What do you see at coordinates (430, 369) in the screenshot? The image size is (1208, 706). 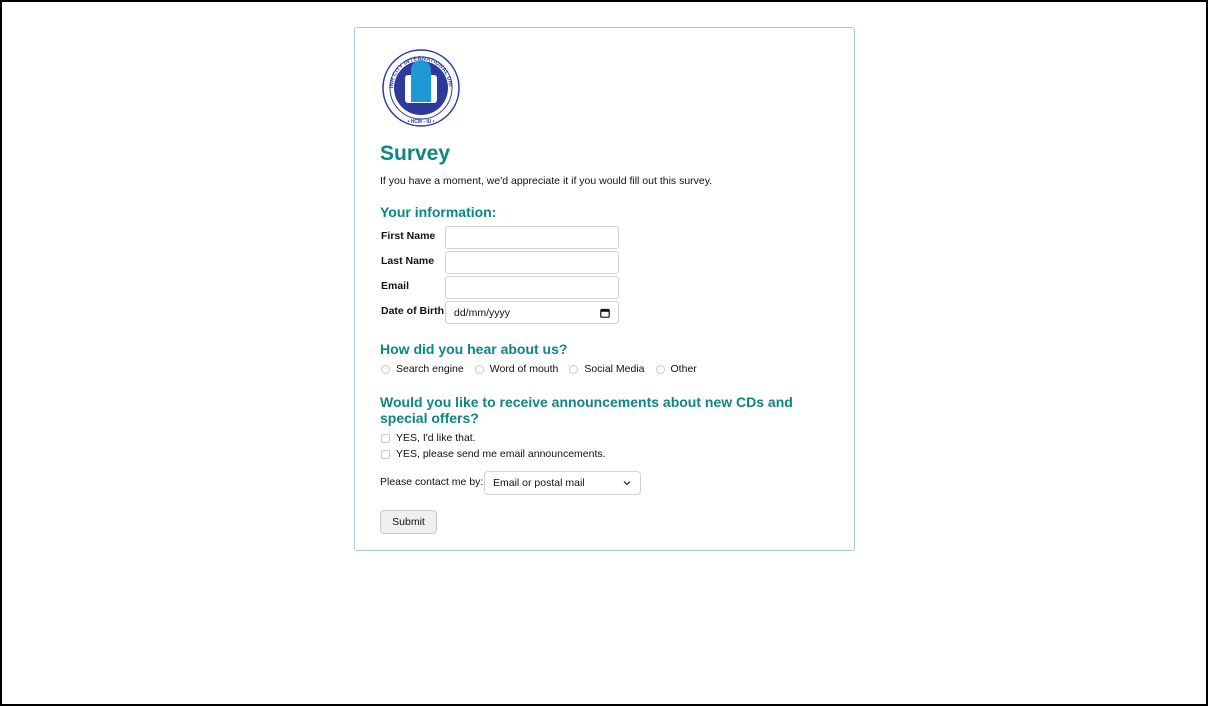 I see `radio-label: Search engine` at bounding box center [430, 369].